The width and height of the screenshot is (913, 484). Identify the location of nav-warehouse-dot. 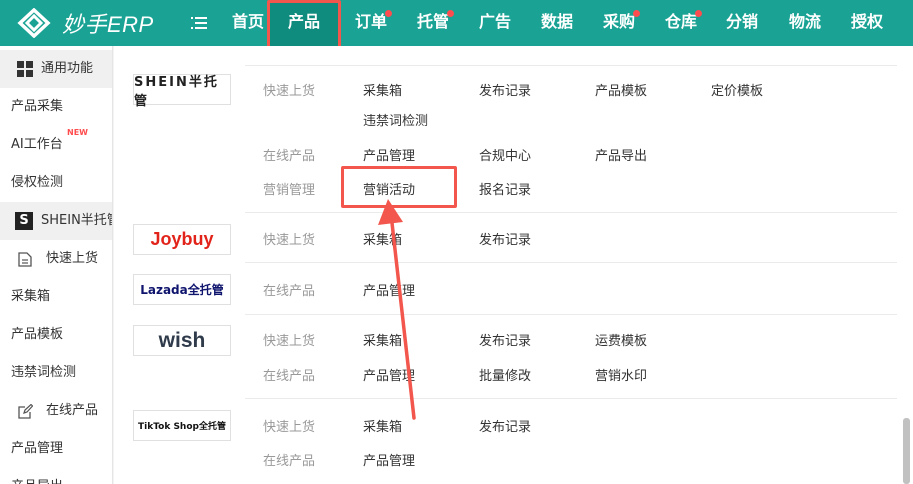
(698, 13).